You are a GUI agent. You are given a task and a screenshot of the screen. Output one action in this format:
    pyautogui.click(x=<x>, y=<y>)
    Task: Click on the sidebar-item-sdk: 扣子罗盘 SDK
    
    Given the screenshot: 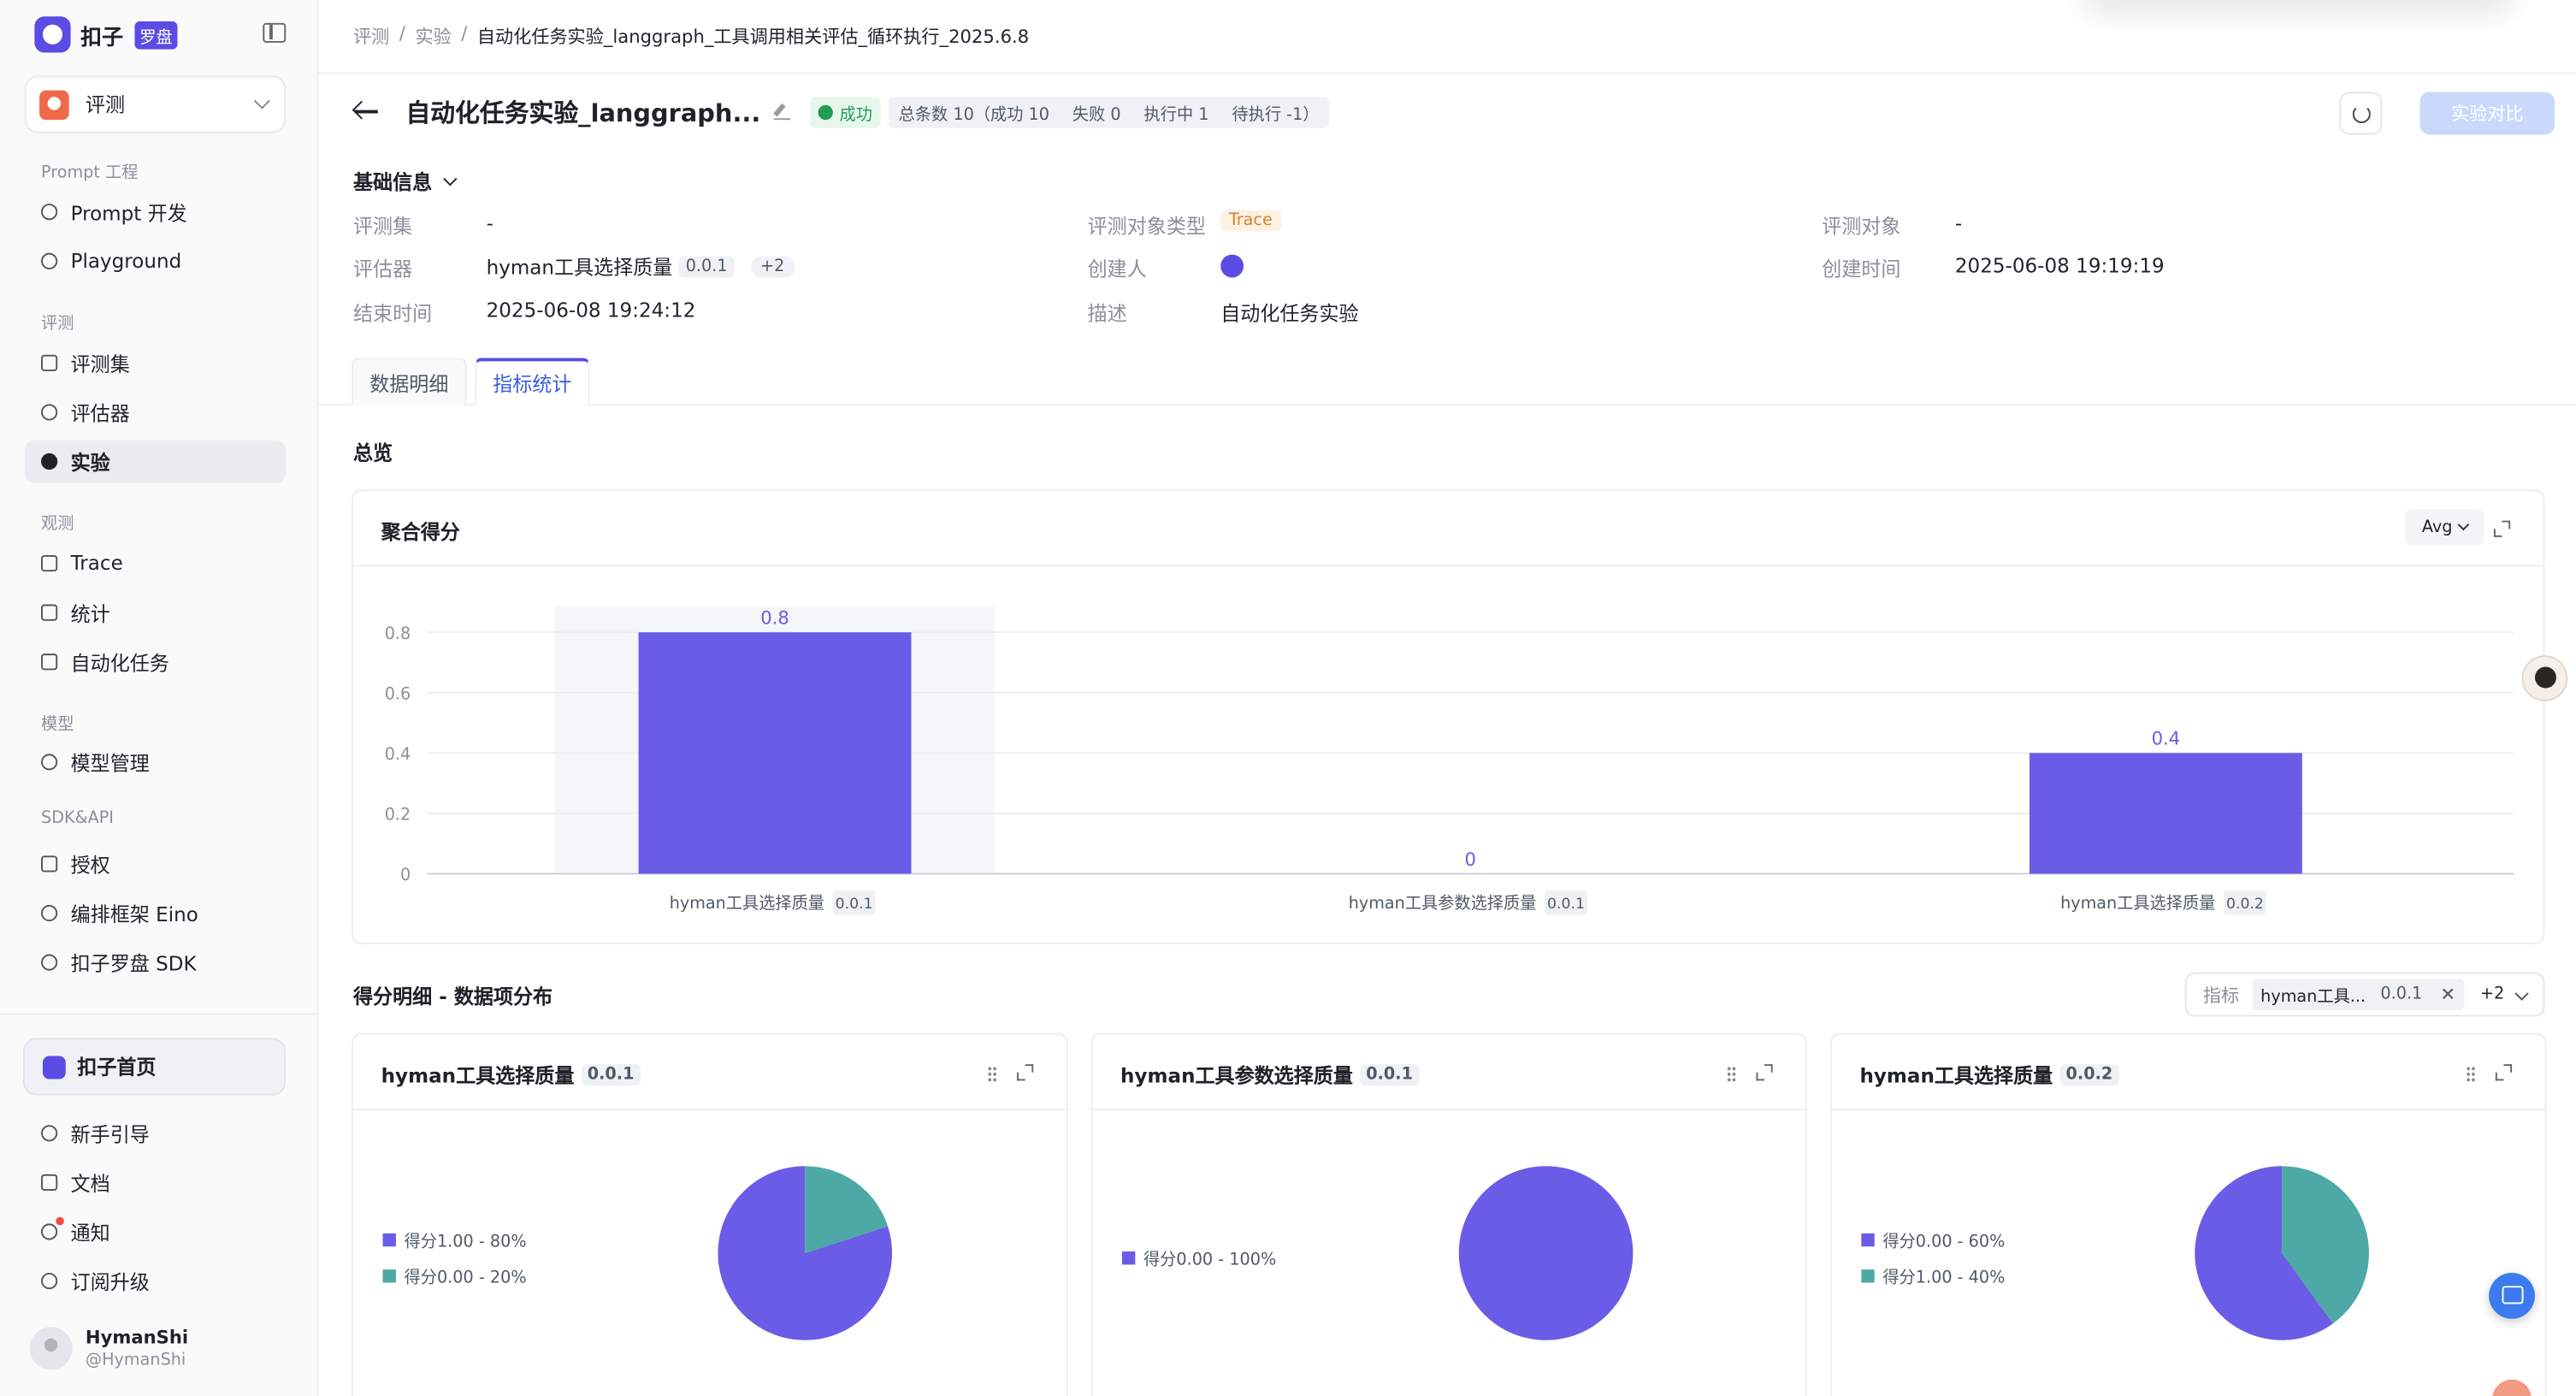 What is the action you would take?
    pyautogui.click(x=155, y=962)
    